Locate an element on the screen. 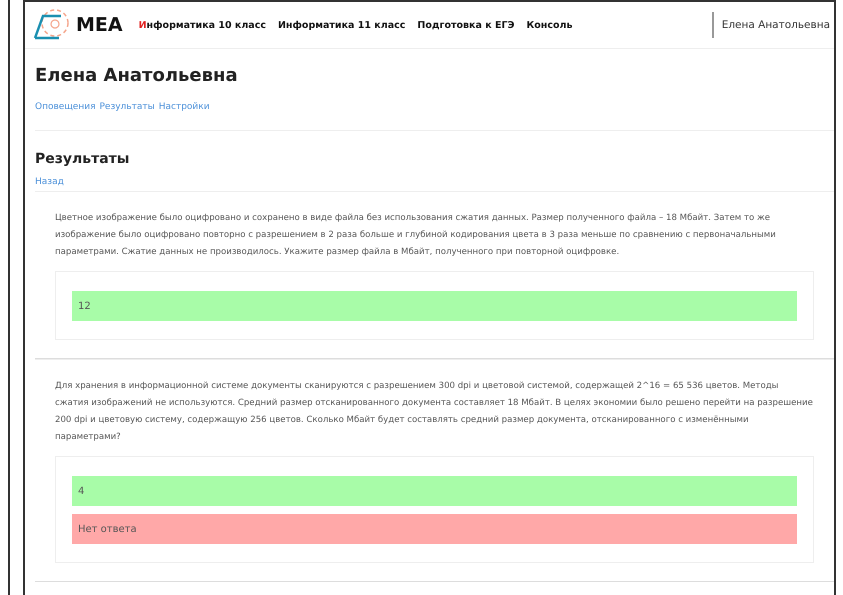 Image resolution: width=843 pixels, height=595 pixels. question-text: Для хранения в информационной системе документы сканируются с разрешением 300 dpi и цветовой системой, содержащей 2^16 = 65 536 цветов. Методы сжатия изображений не используются. Средний размер отсканированного документа составляет 18 Мбайт. В целях экономии было решено перейти на разрешение 200 dpi и цветовую систему, содержащую 256 цветов. Сколько Мбайт будет составлять средний размер документа, отсканированного с изменёнными параметрами? is located at coordinates (434, 412).